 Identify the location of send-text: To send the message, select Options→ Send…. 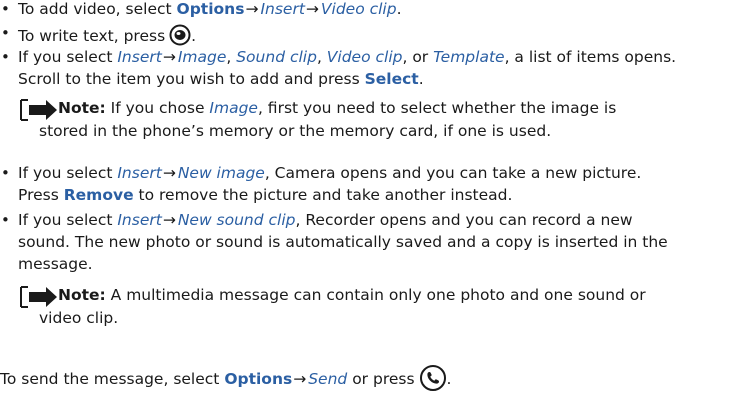
(225, 380).